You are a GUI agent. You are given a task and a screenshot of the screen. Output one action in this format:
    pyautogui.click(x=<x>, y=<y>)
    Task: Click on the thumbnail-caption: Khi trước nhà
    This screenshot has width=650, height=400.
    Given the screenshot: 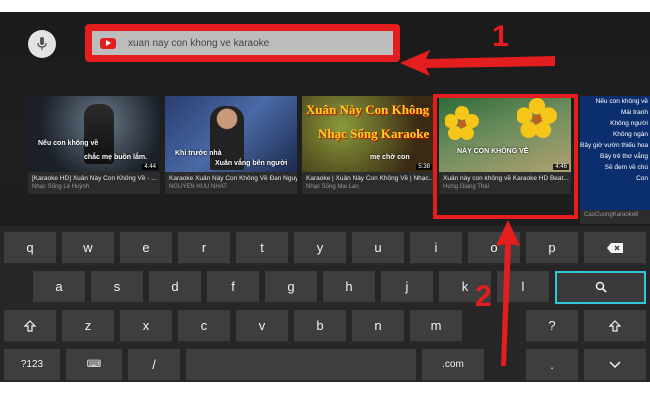 What is the action you would take?
    pyautogui.click(x=198, y=153)
    